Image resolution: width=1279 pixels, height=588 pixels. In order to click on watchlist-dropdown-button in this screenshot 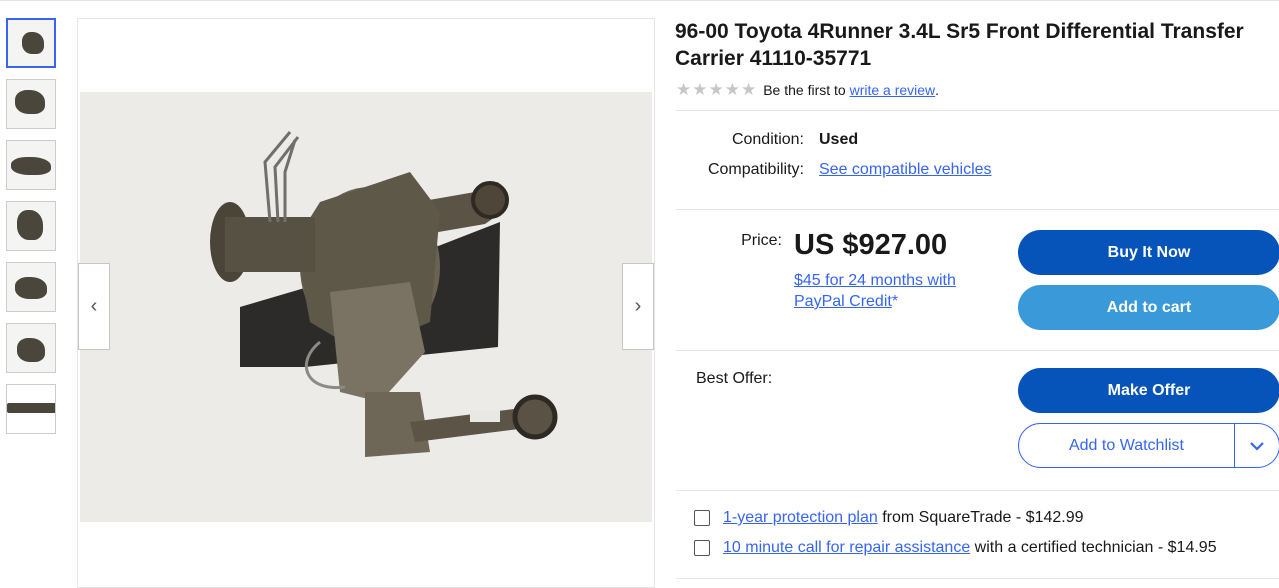, I will do `click(1256, 445)`.